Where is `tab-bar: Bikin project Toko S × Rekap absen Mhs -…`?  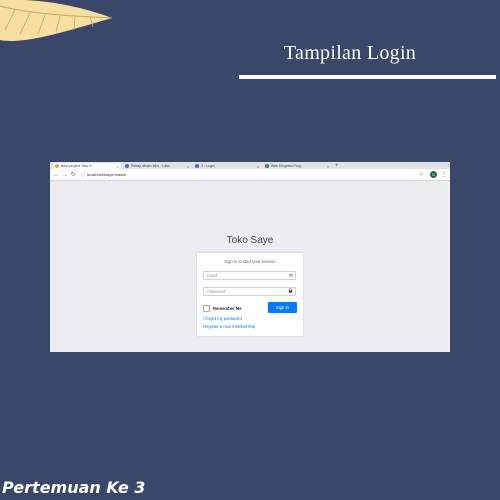 tab-bar: Bikin project Toko S × Rekap absen Mhs -… is located at coordinates (250, 165).